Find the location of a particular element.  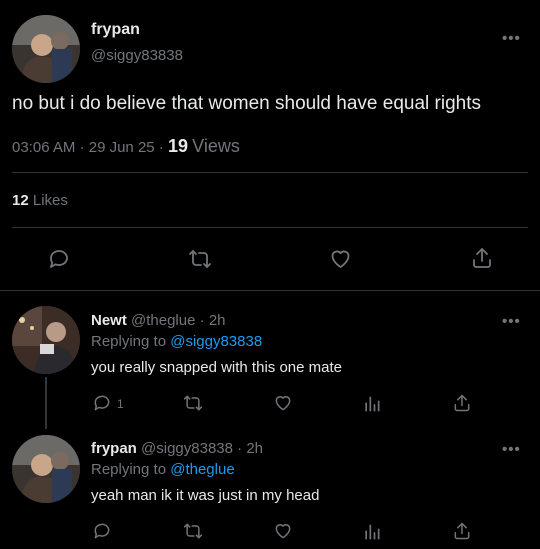

tweet-meta: 03:06 AM · 29 Jun 25 · 19 Views is located at coordinates (126, 146).